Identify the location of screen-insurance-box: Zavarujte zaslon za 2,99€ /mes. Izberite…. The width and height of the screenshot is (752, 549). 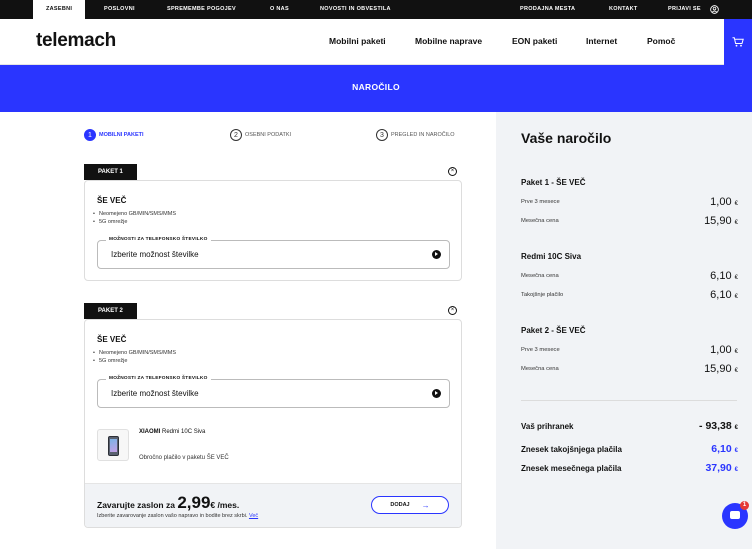
(273, 505).